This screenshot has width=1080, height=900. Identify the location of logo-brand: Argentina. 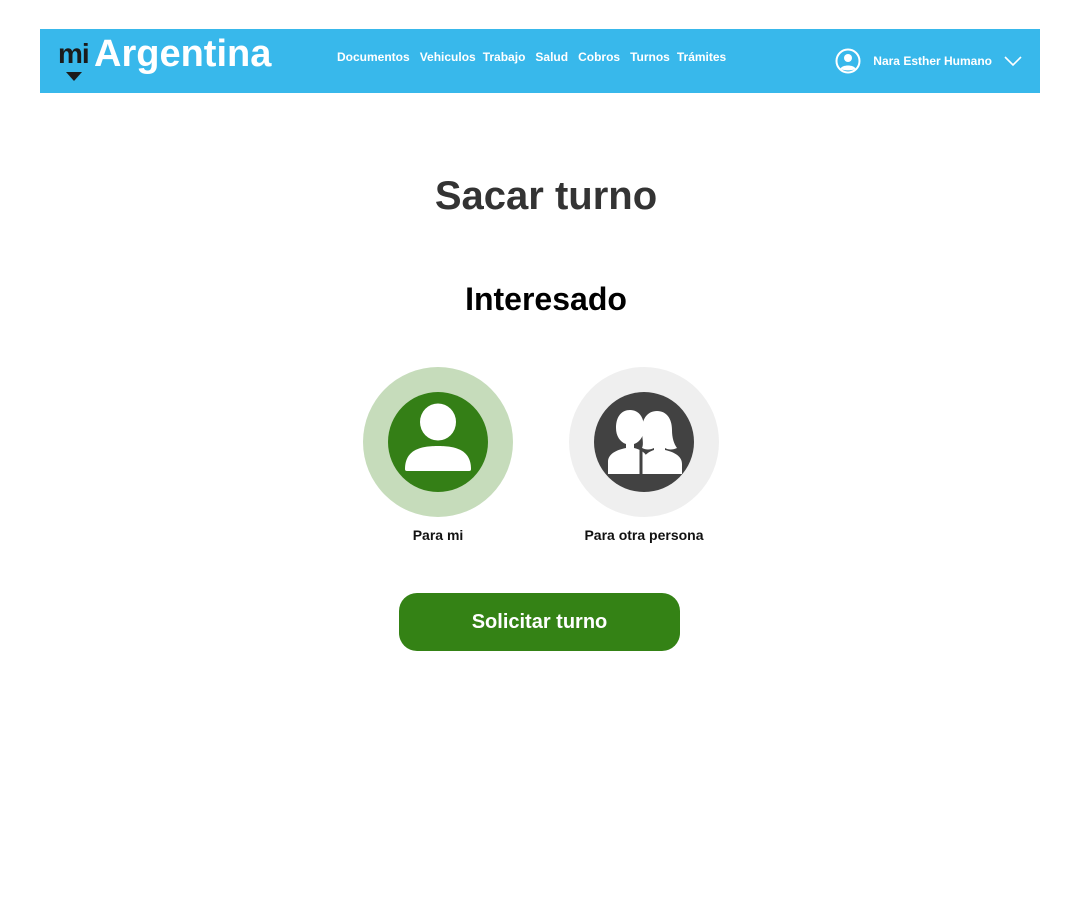
(183, 54).